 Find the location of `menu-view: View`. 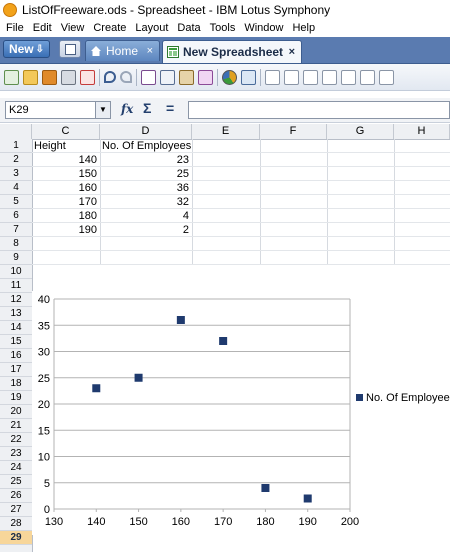

menu-view: View is located at coordinates (73, 28).